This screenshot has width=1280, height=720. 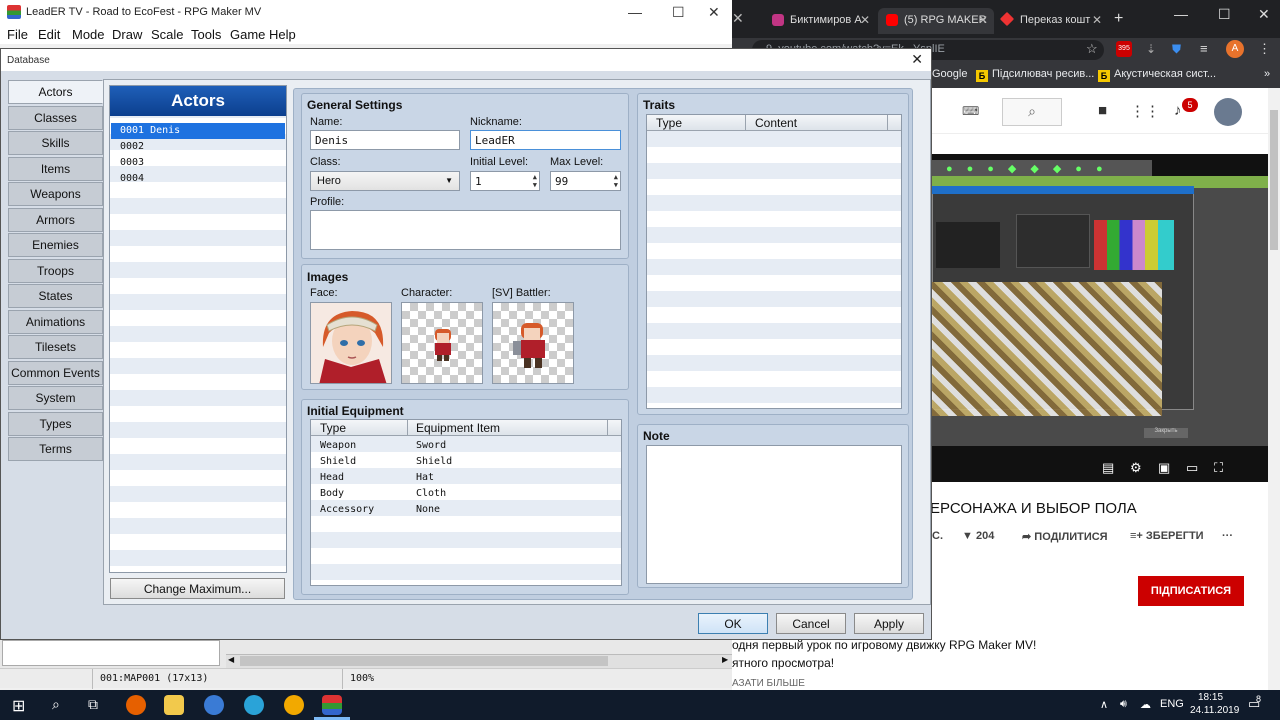 I want to click on actor-row: 0003, so click(x=198, y=163).